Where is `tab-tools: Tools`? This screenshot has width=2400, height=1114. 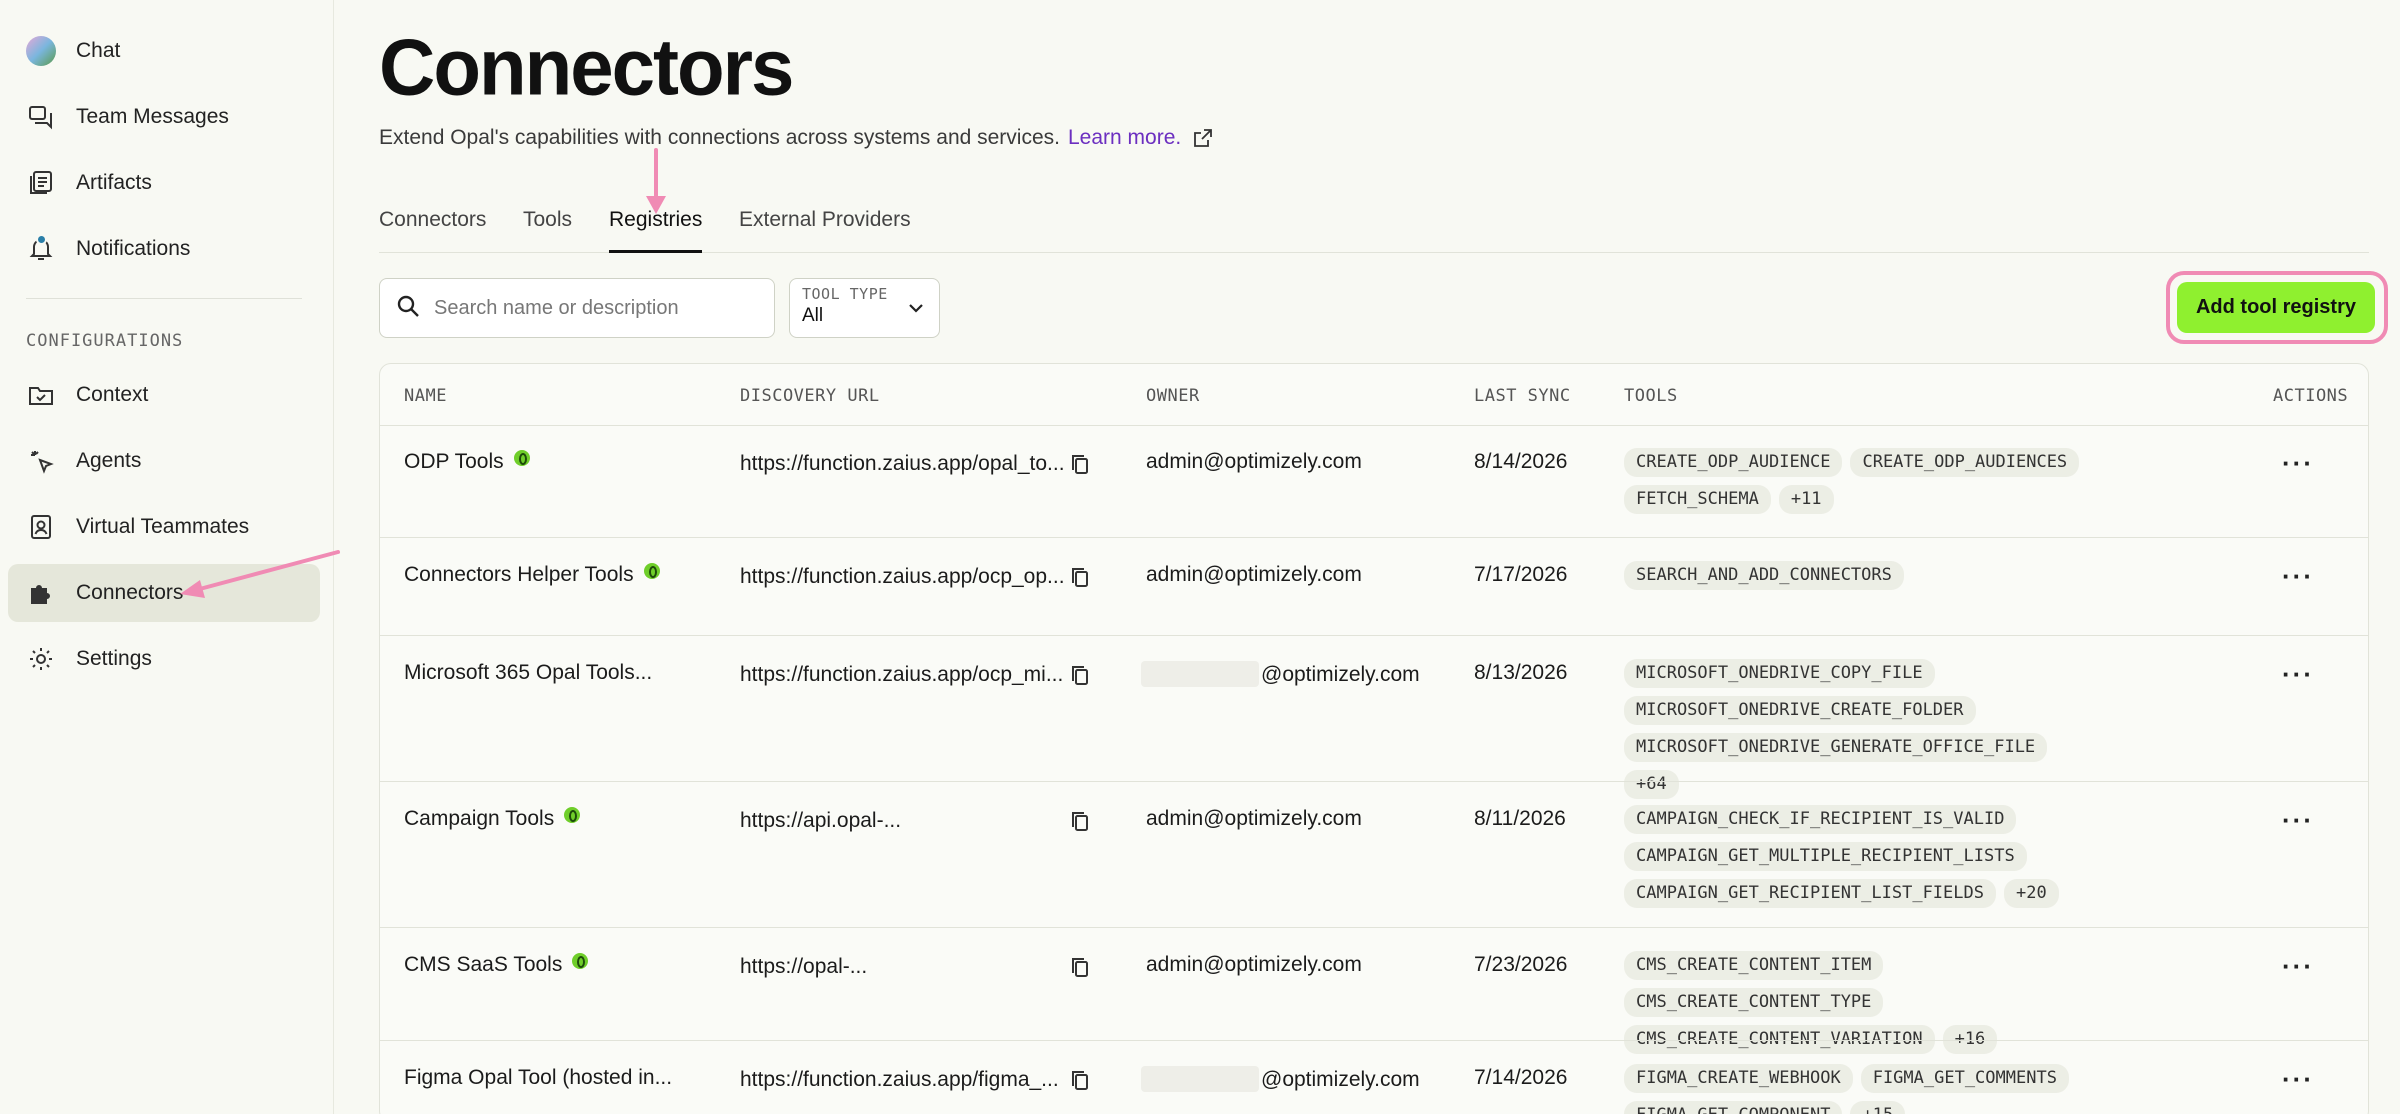 tab-tools: Tools is located at coordinates (547, 229).